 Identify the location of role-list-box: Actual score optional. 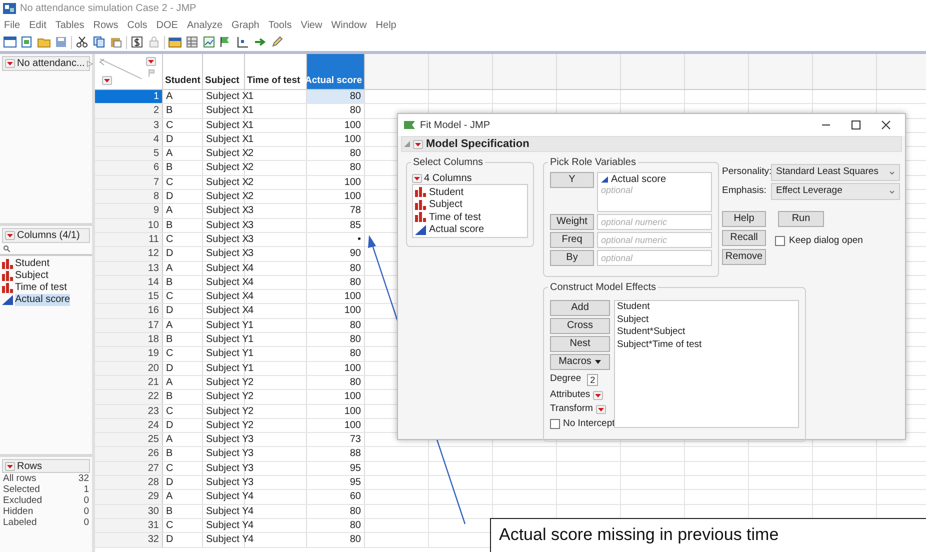
(654, 192).